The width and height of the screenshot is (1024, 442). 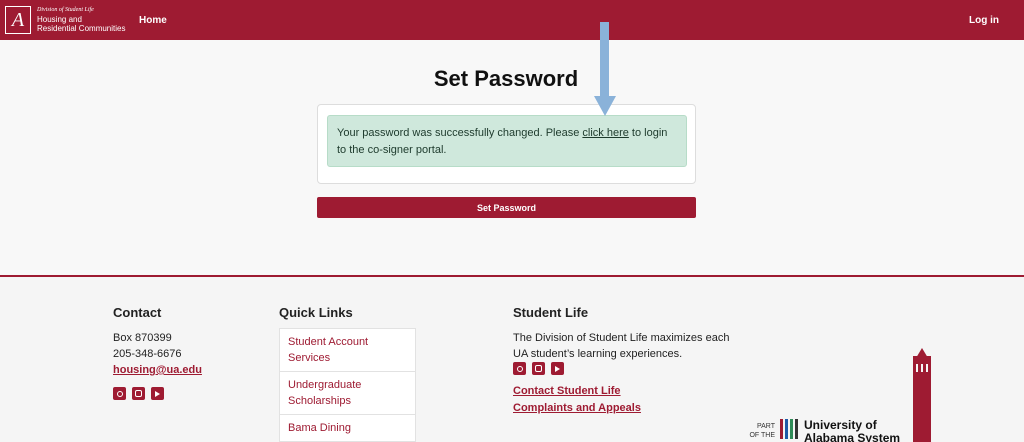 I want to click on complaints-appeals-link: Complaints and Appeals, so click(x=577, y=408).